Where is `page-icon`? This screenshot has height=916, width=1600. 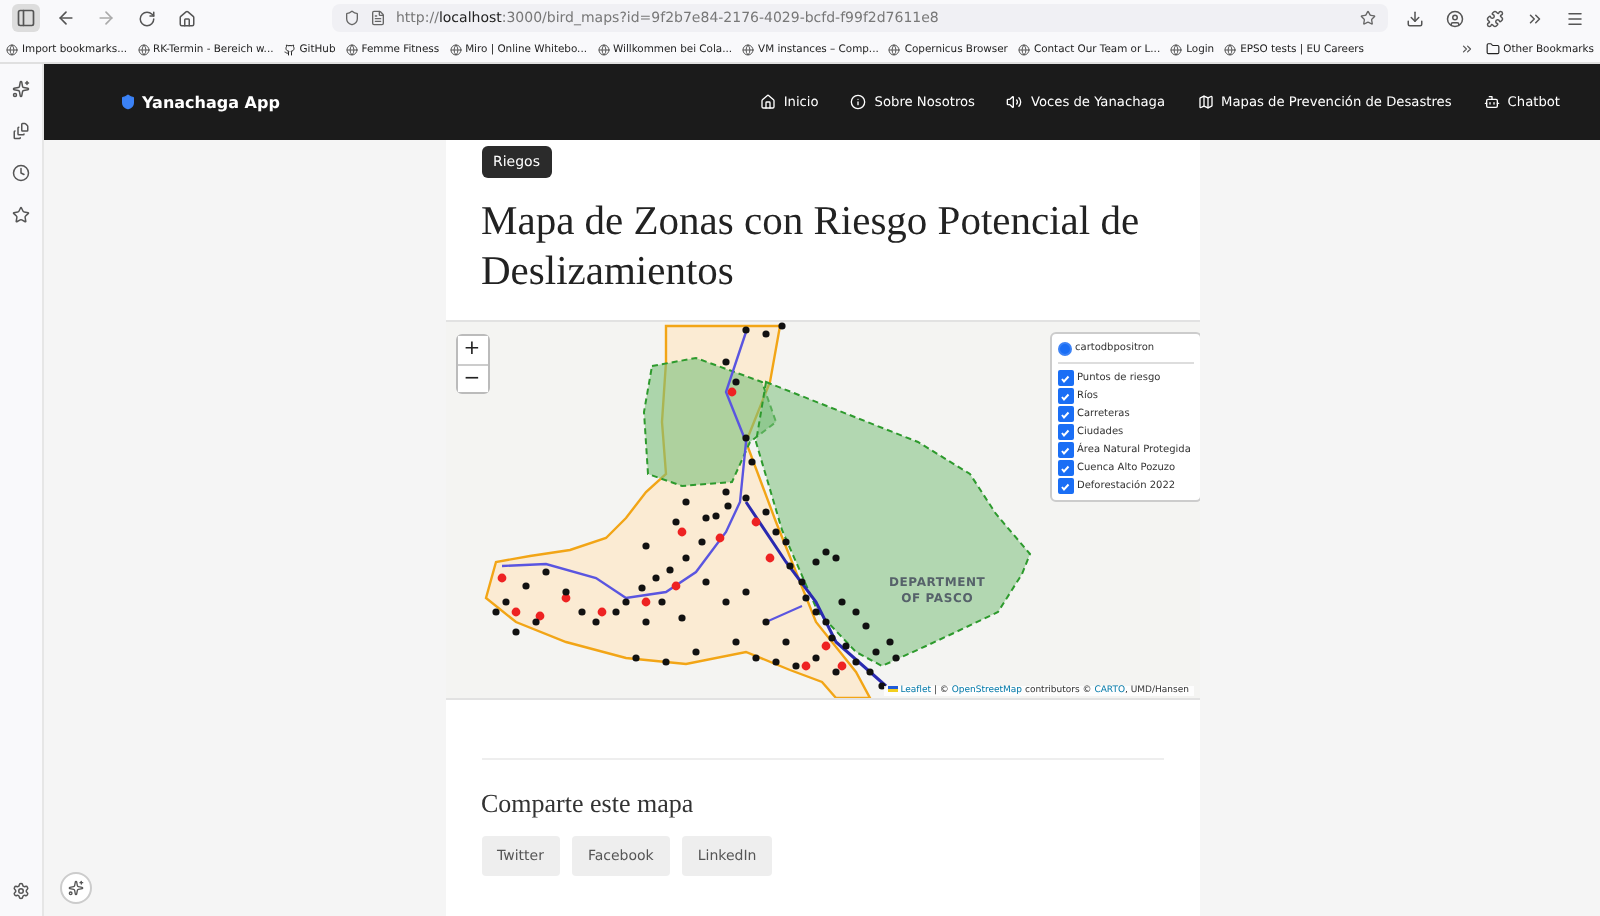 page-icon is located at coordinates (378, 18).